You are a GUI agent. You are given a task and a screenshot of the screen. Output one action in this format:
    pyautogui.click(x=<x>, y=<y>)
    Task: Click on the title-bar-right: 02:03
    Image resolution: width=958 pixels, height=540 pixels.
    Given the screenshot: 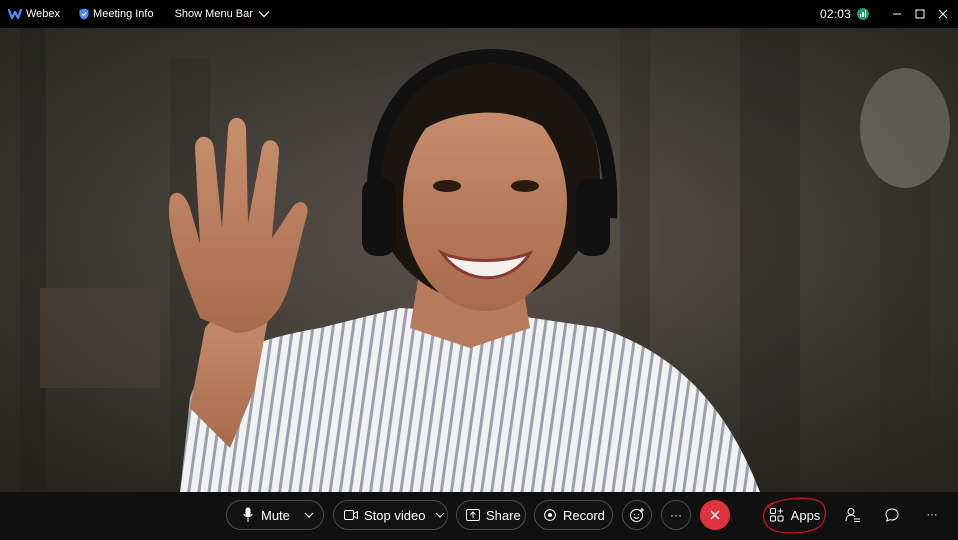 What is the action you would take?
    pyautogui.click(x=889, y=14)
    